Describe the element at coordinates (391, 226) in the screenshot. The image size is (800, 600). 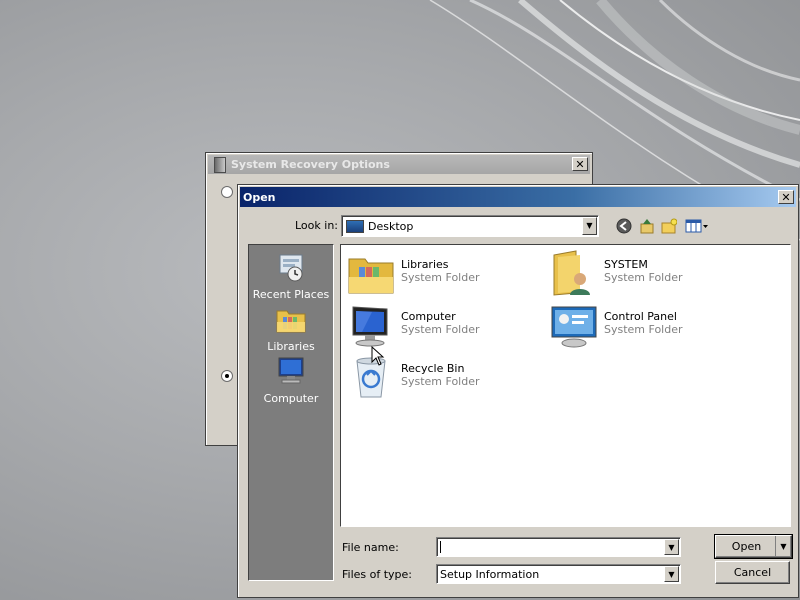
I see `look-in-value: Desktop` at that location.